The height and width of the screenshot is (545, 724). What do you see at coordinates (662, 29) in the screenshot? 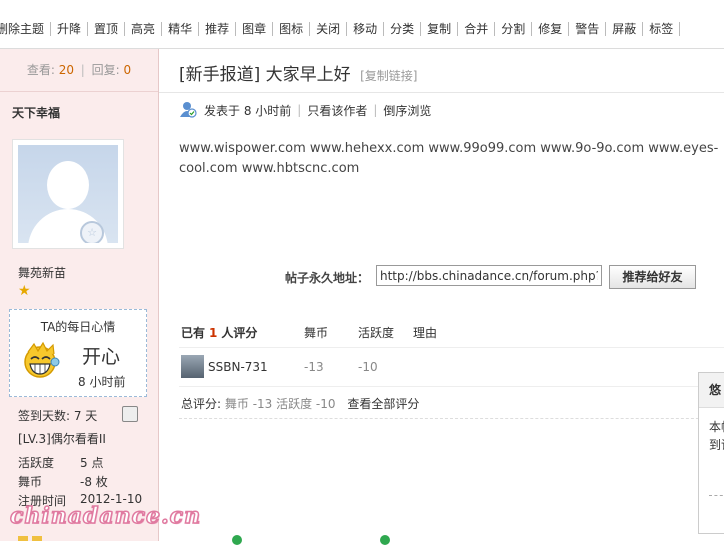
I see `toolbar-item: 标签` at bounding box center [662, 29].